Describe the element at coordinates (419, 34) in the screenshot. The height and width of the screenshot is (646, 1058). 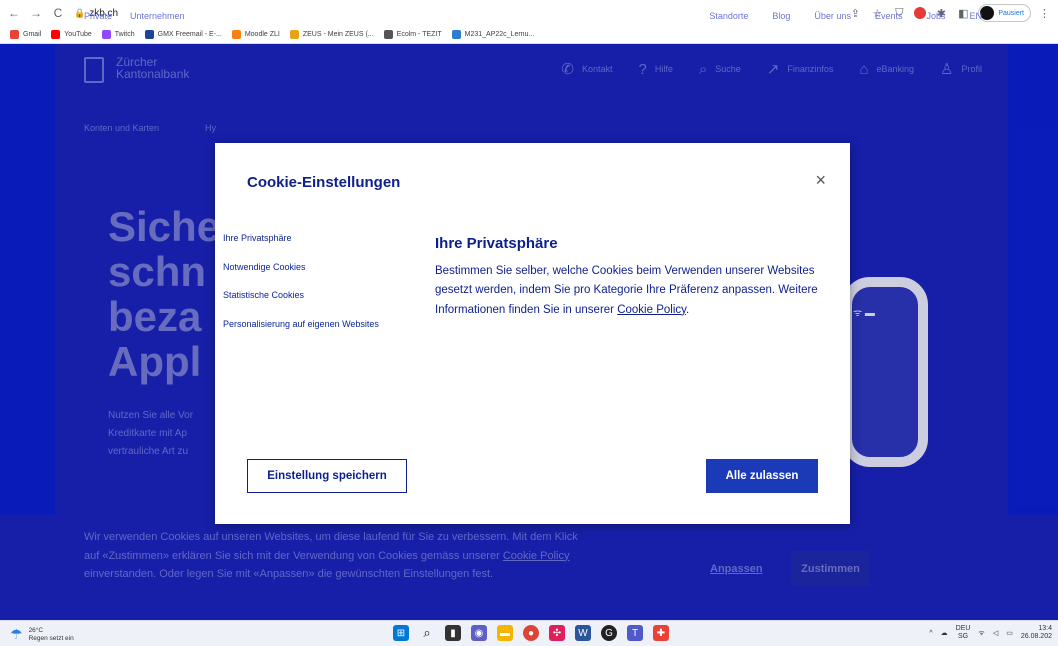
I see `bookmark-label: Ecolm - TEZIT` at that location.